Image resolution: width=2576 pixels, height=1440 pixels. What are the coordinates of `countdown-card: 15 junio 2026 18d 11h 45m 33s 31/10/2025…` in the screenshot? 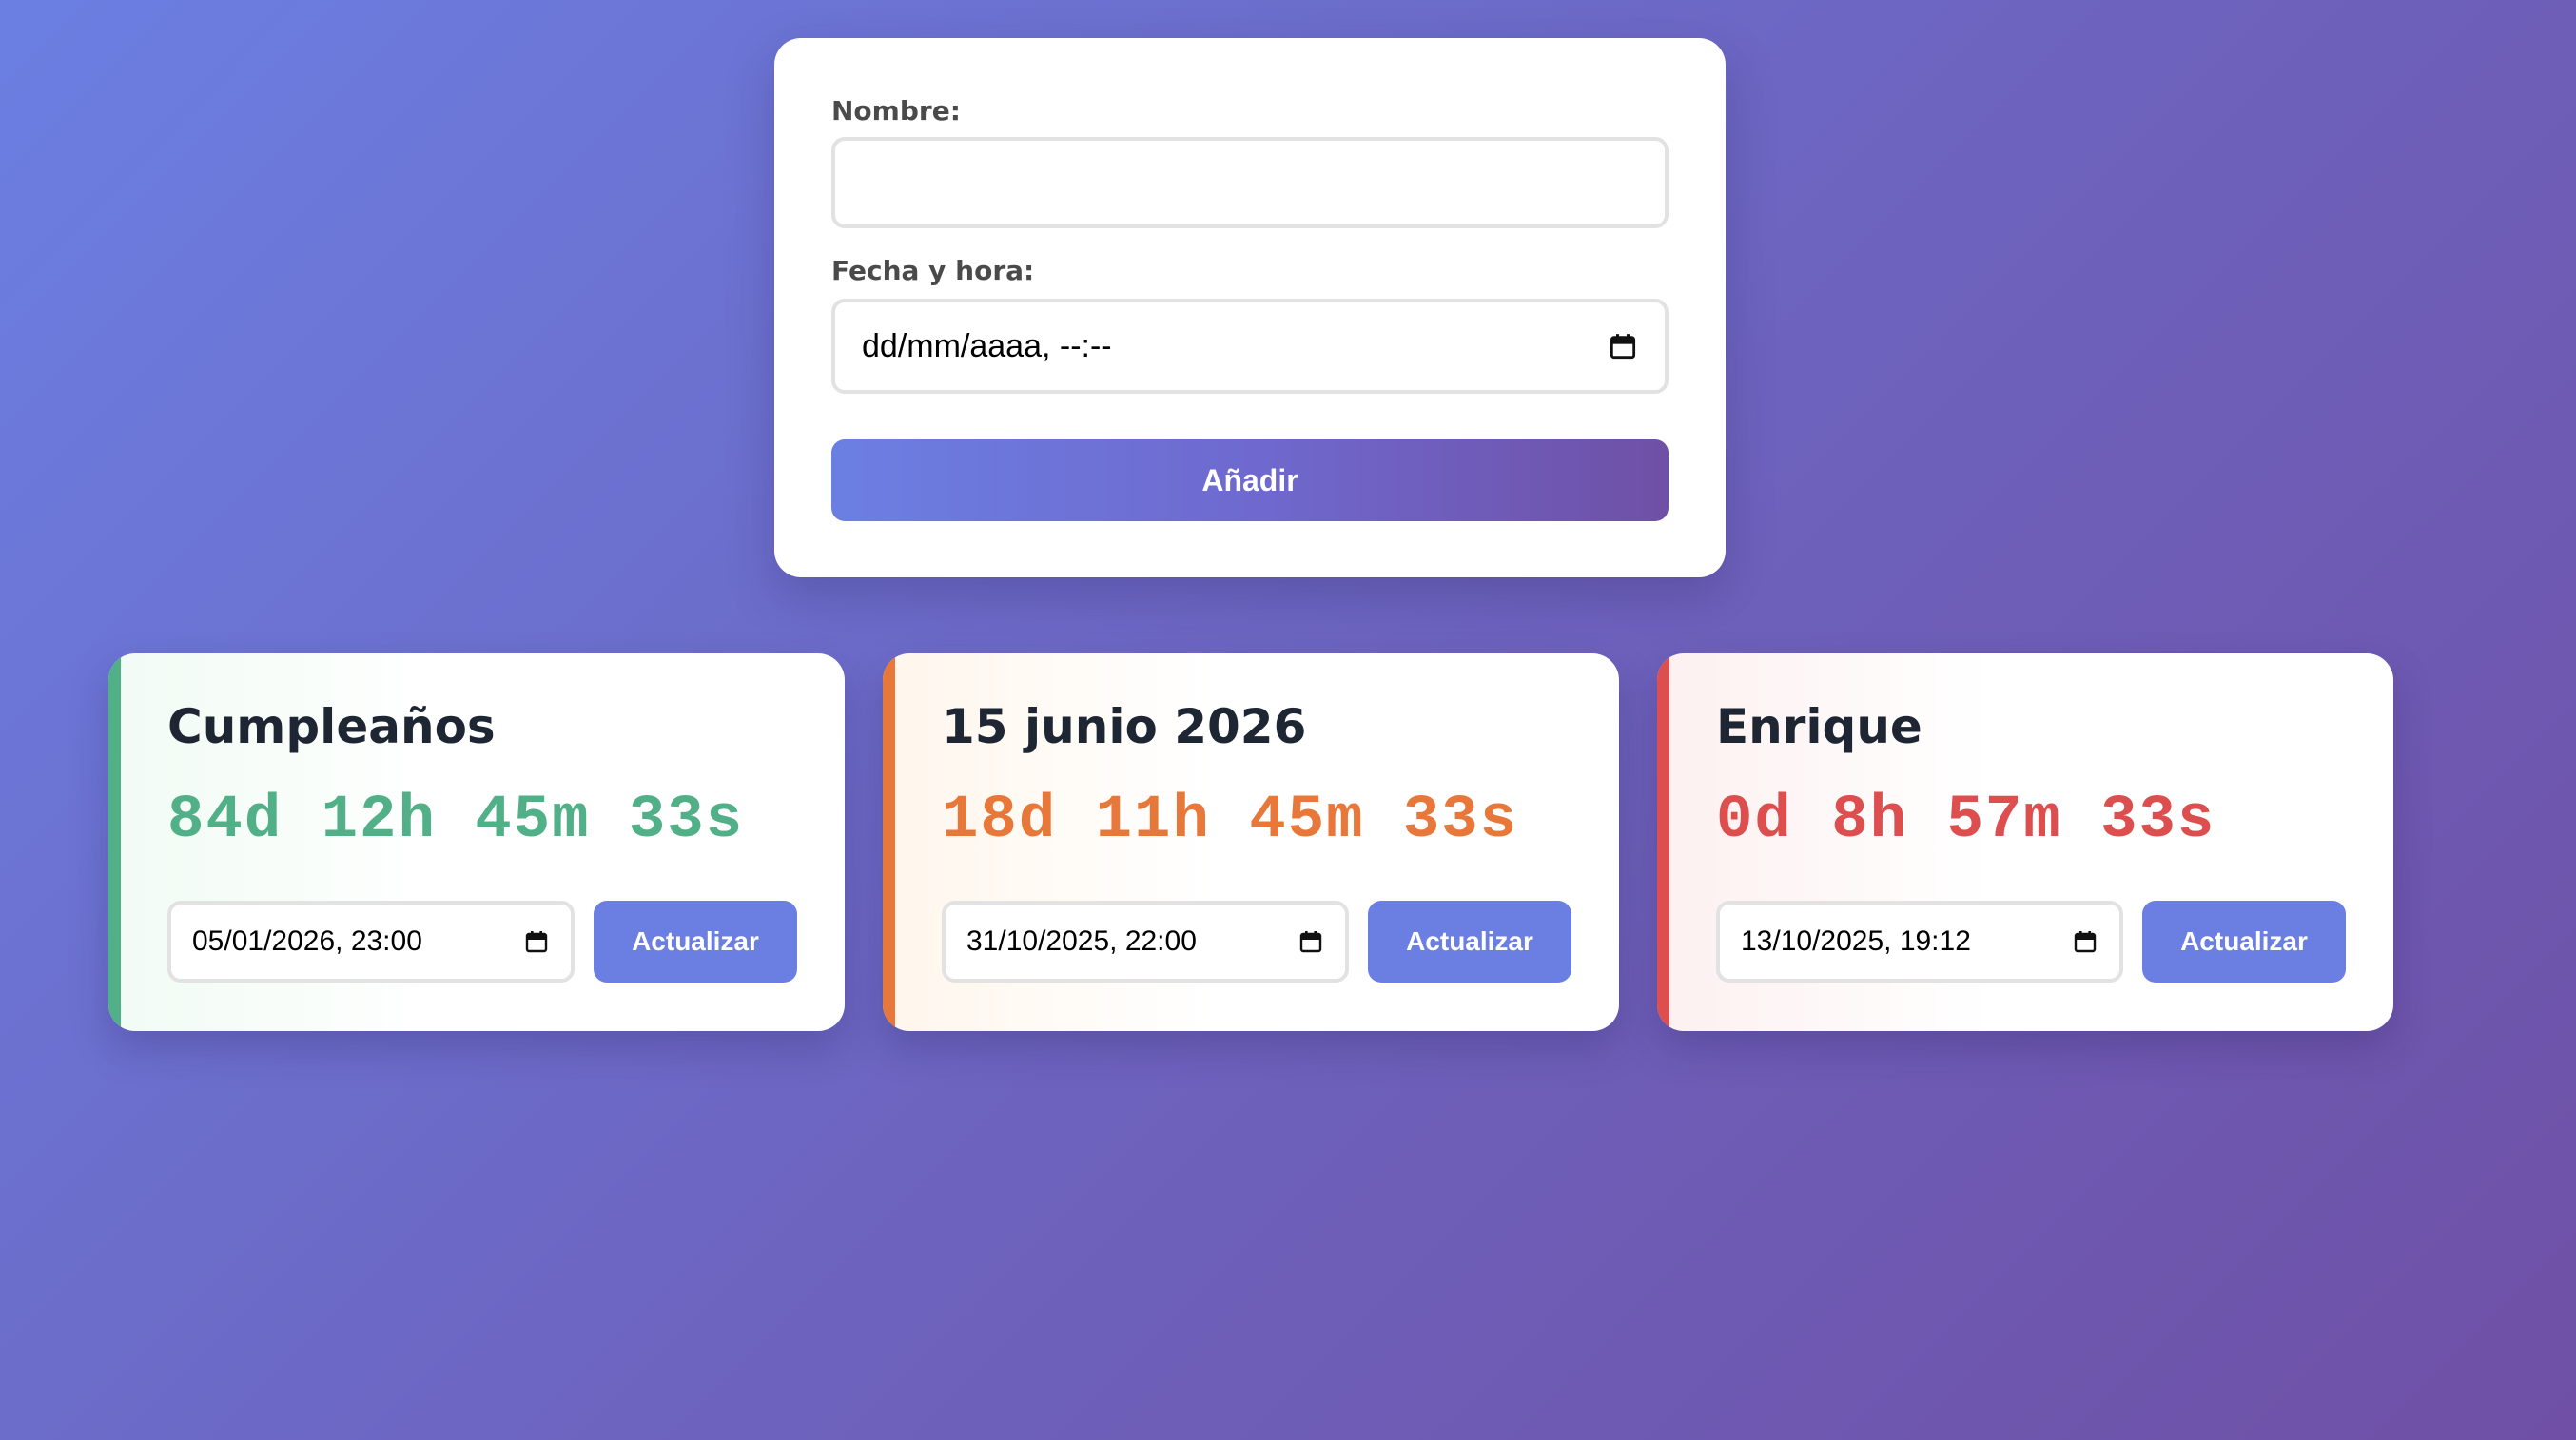 It's located at (1251, 842).